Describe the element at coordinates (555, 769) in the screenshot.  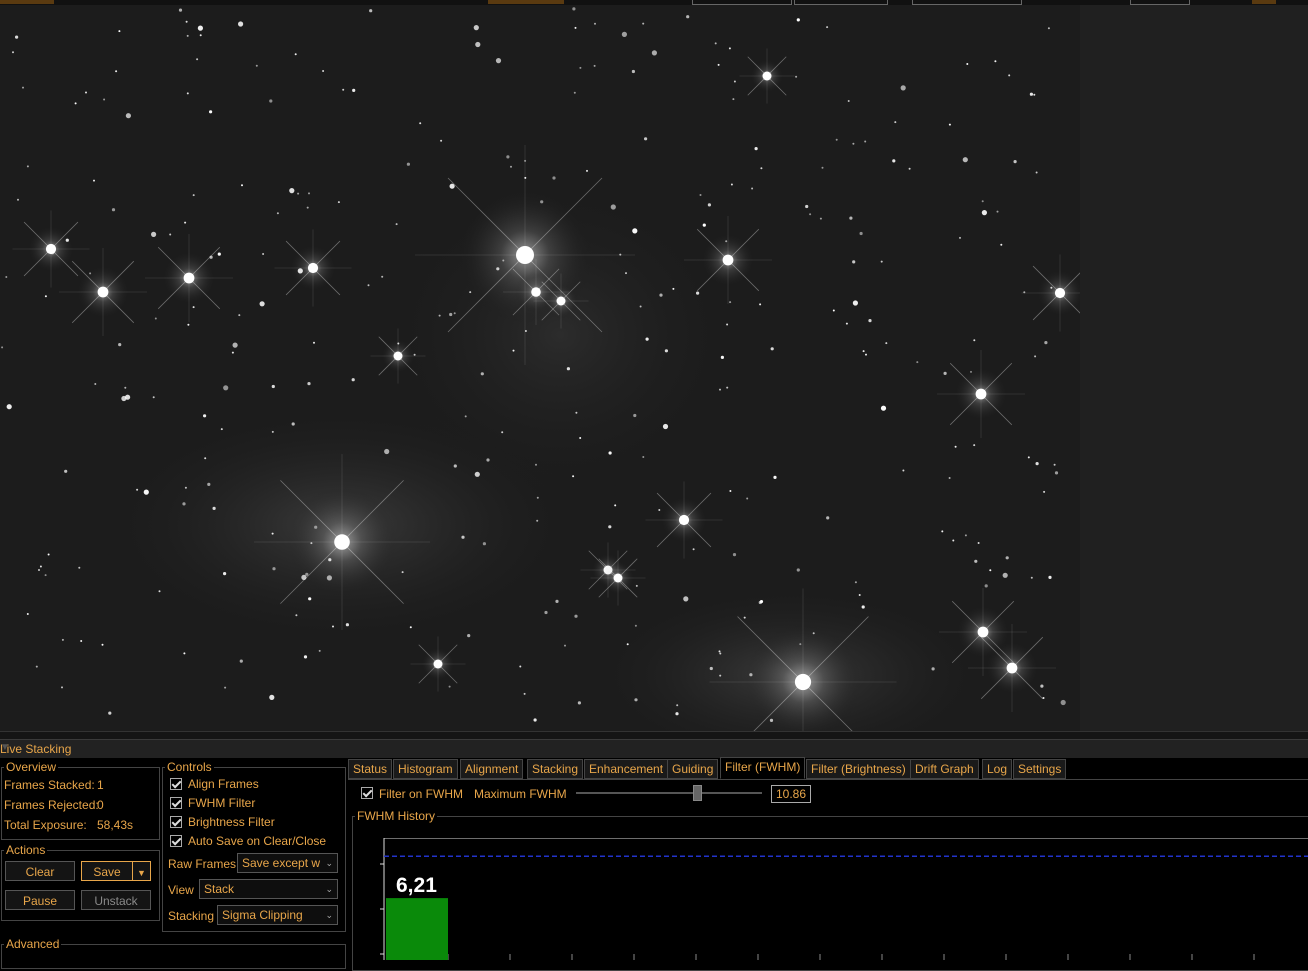
I see `tab-stacking: Stacking` at that location.